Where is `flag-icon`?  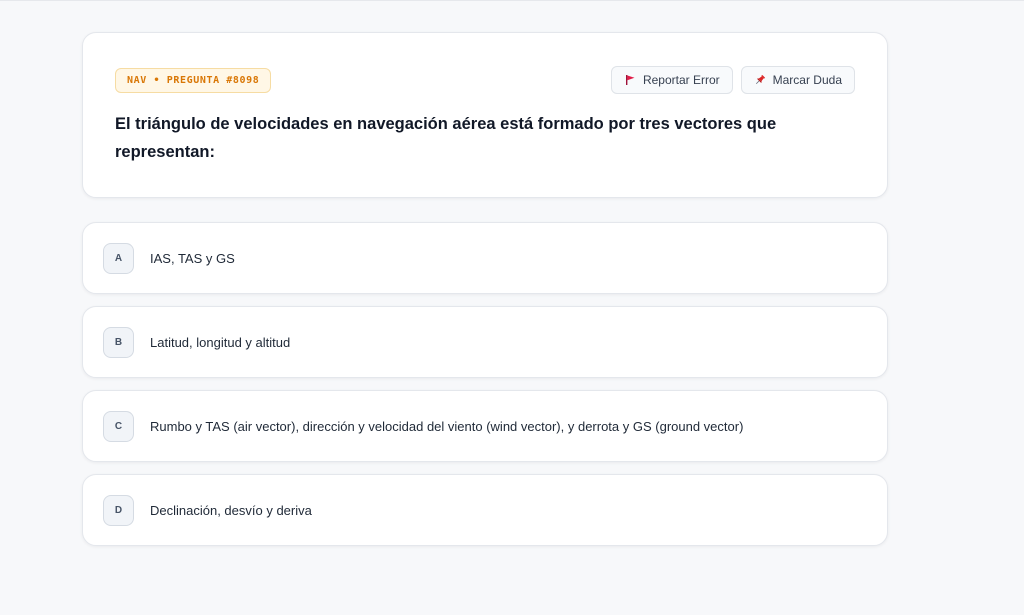
flag-icon is located at coordinates (630, 80).